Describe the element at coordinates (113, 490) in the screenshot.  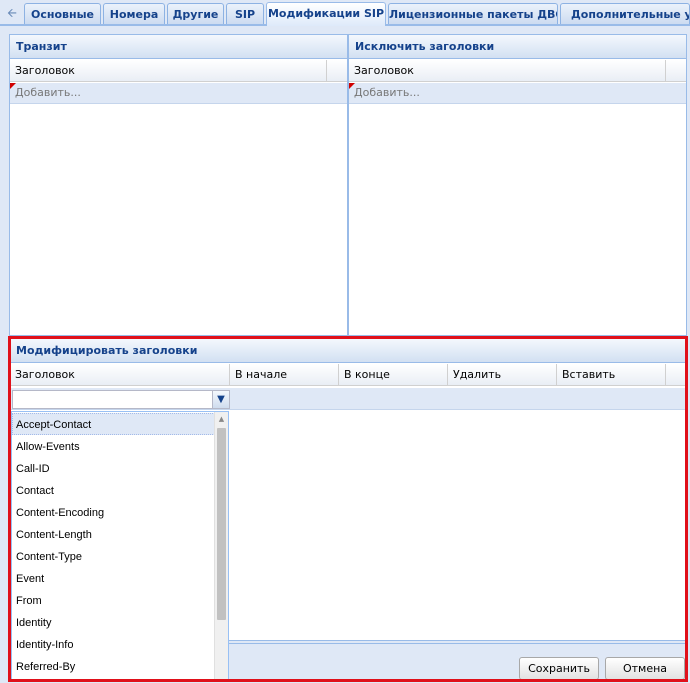
I see `dropdown-option: Contact` at that location.